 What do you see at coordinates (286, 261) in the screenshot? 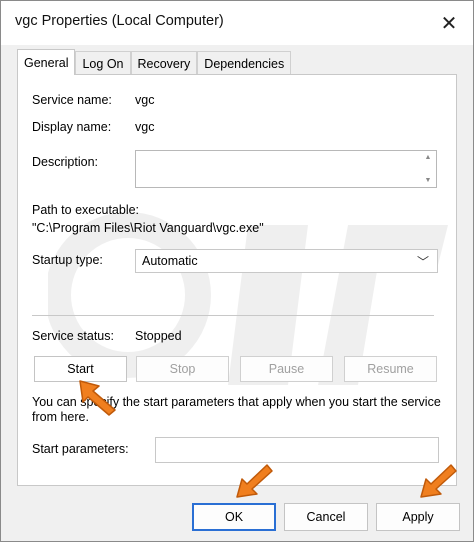
I see `startup-type-select: Automatic ﹀` at bounding box center [286, 261].